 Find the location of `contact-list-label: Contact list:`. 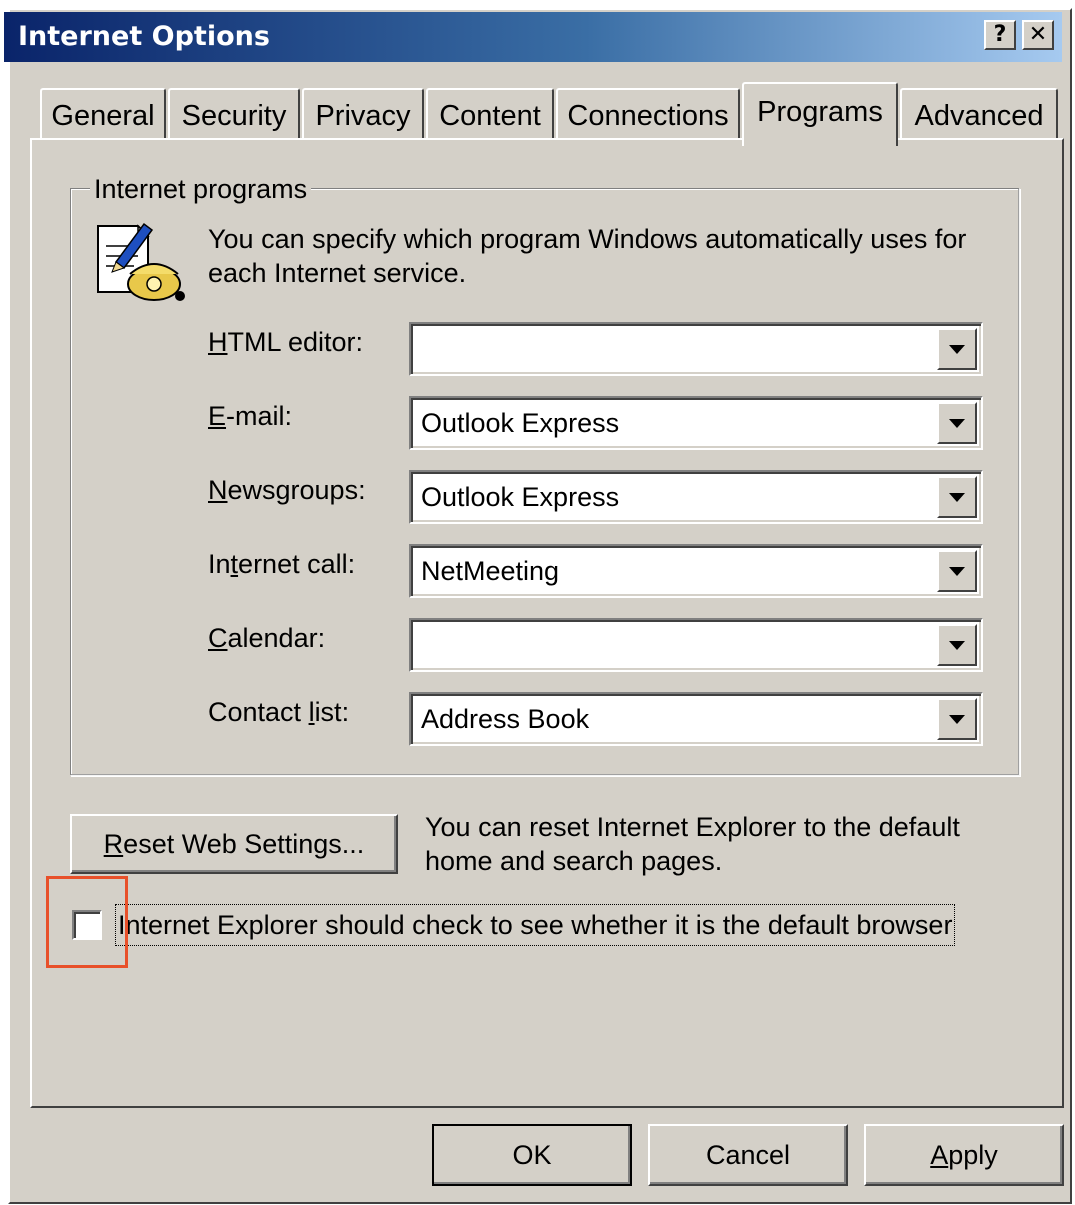

contact-list-label: Contact list: is located at coordinates (279, 712).